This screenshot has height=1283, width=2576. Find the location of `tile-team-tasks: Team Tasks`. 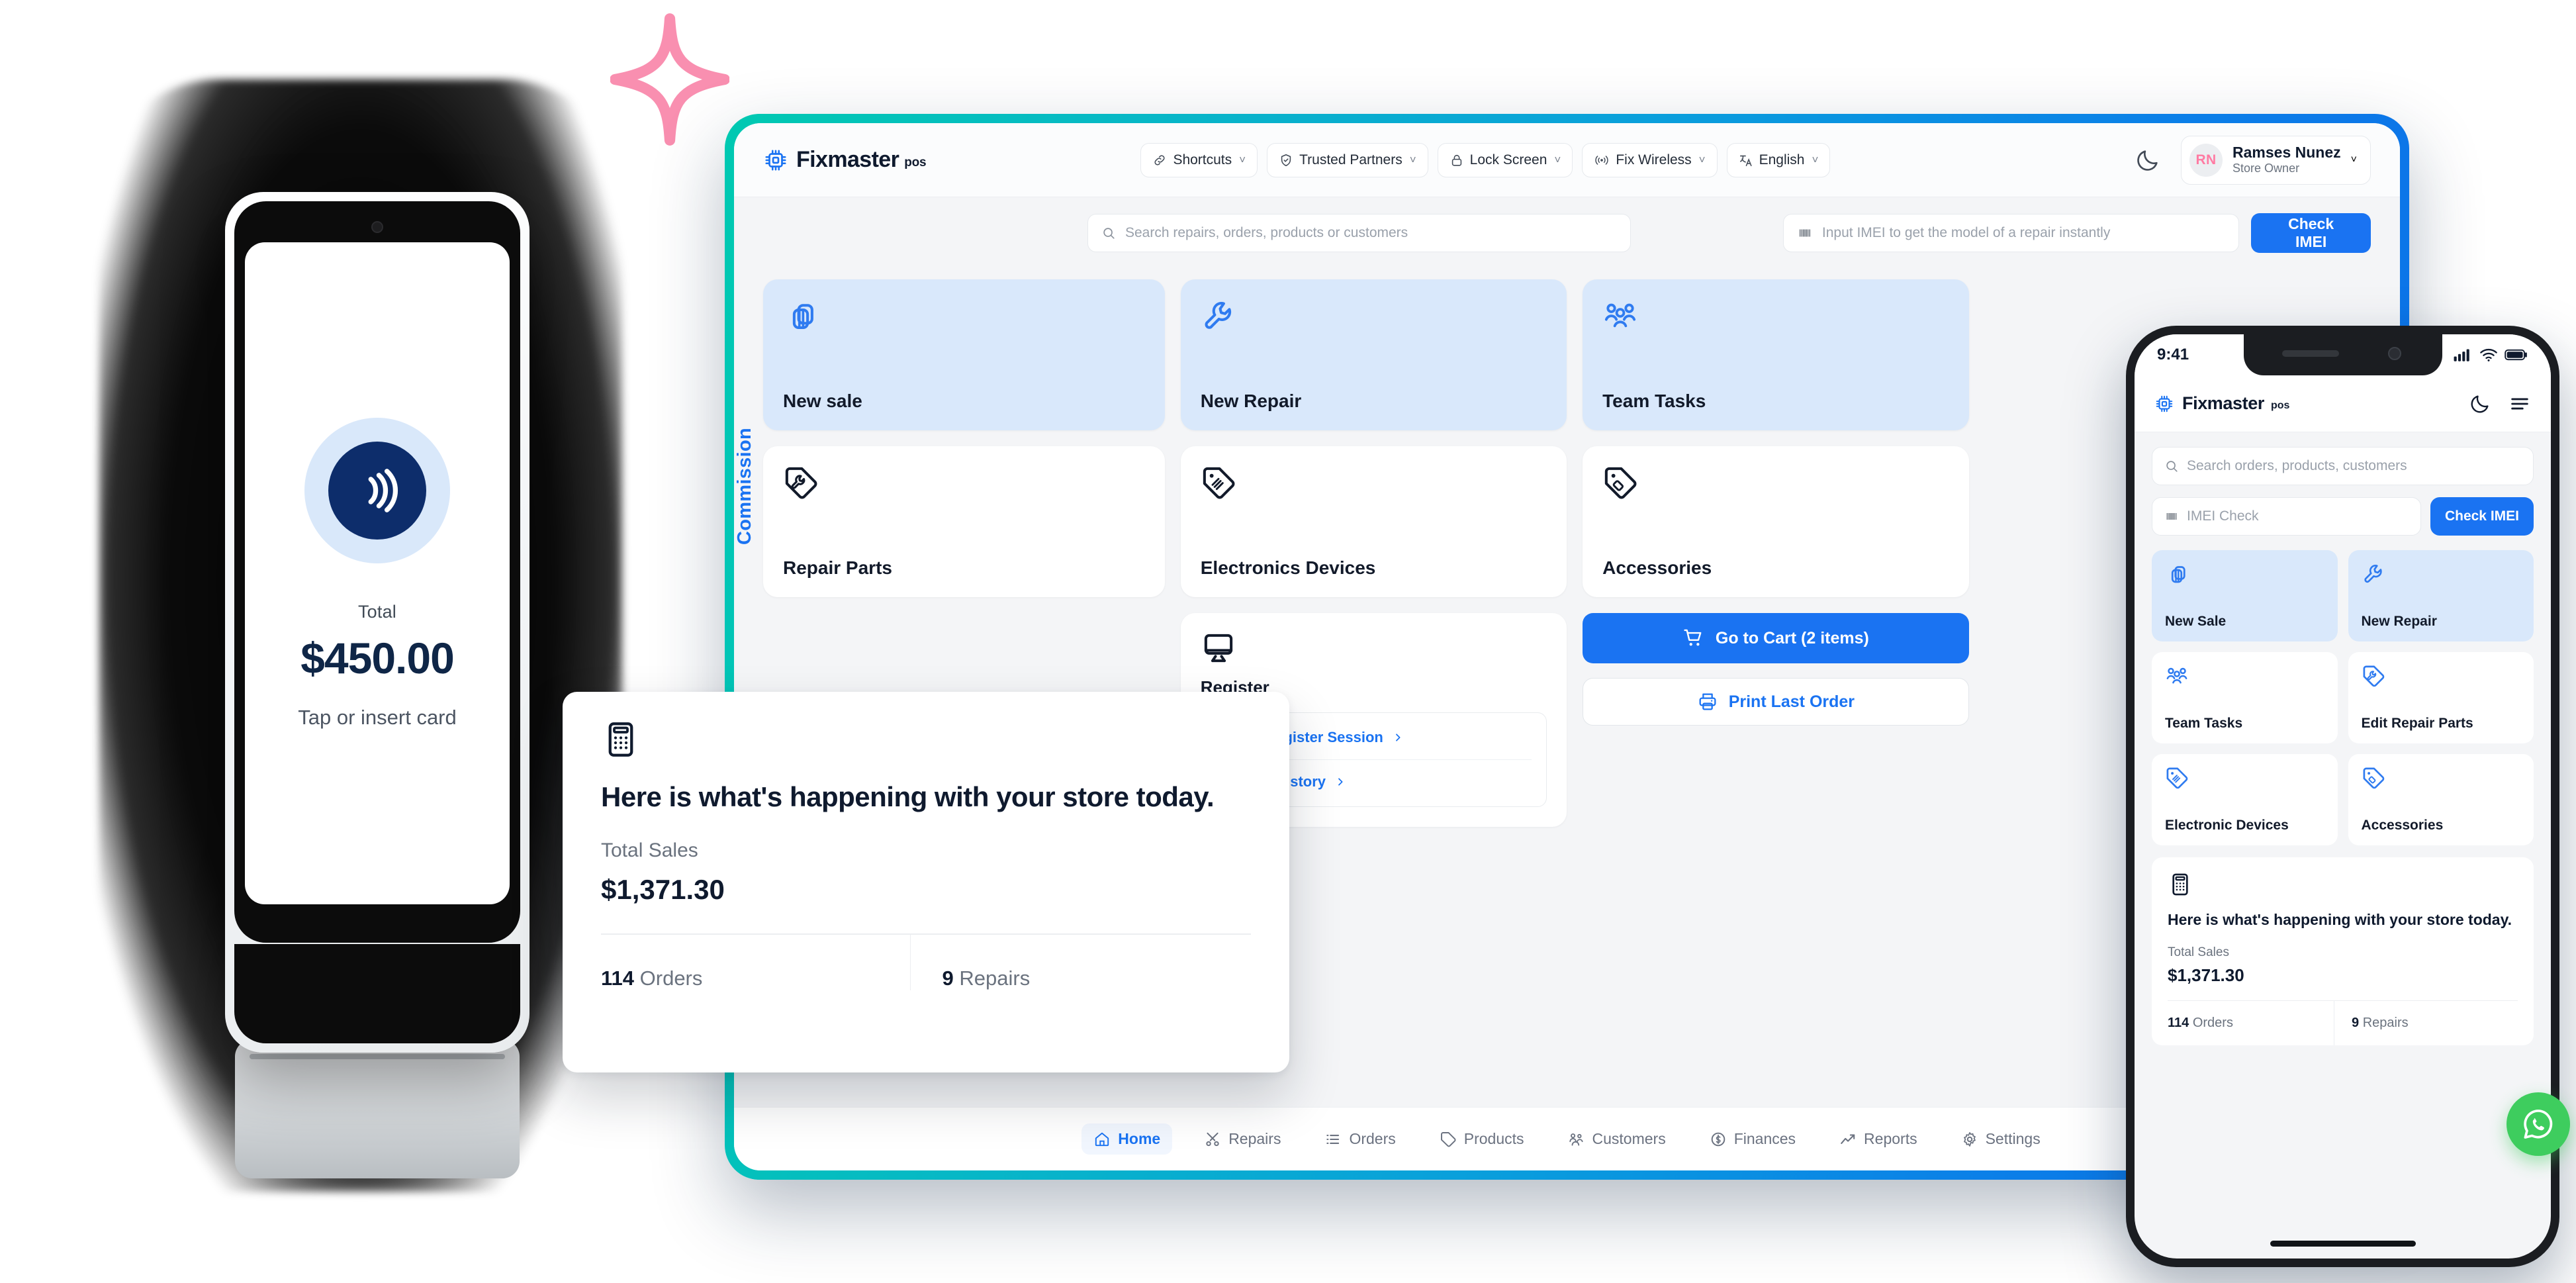

tile-team-tasks: Team Tasks is located at coordinates (1776, 354).